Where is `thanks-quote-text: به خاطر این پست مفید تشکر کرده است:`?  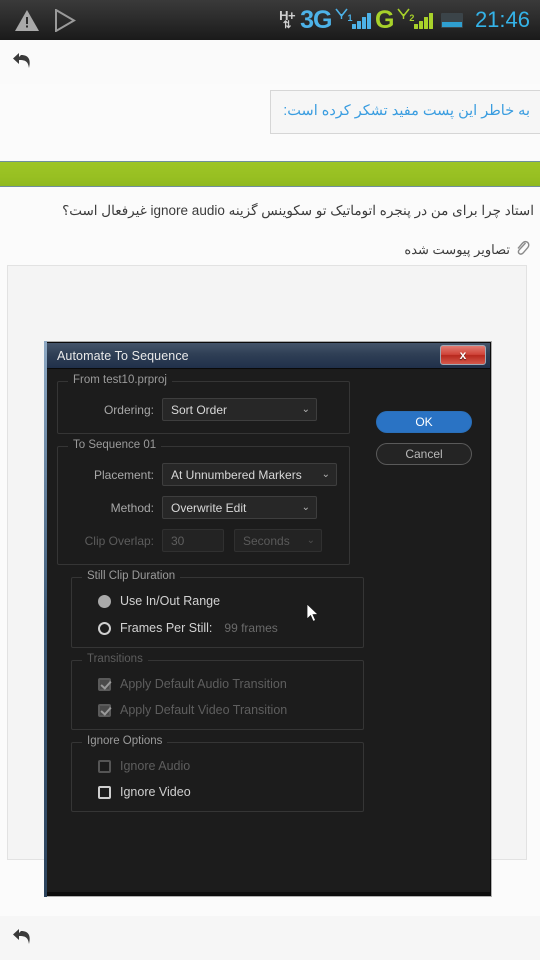
thanks-quote-text: به خاطر این پست مفید تشکر کرده است: is located at coordinates (406, 111).